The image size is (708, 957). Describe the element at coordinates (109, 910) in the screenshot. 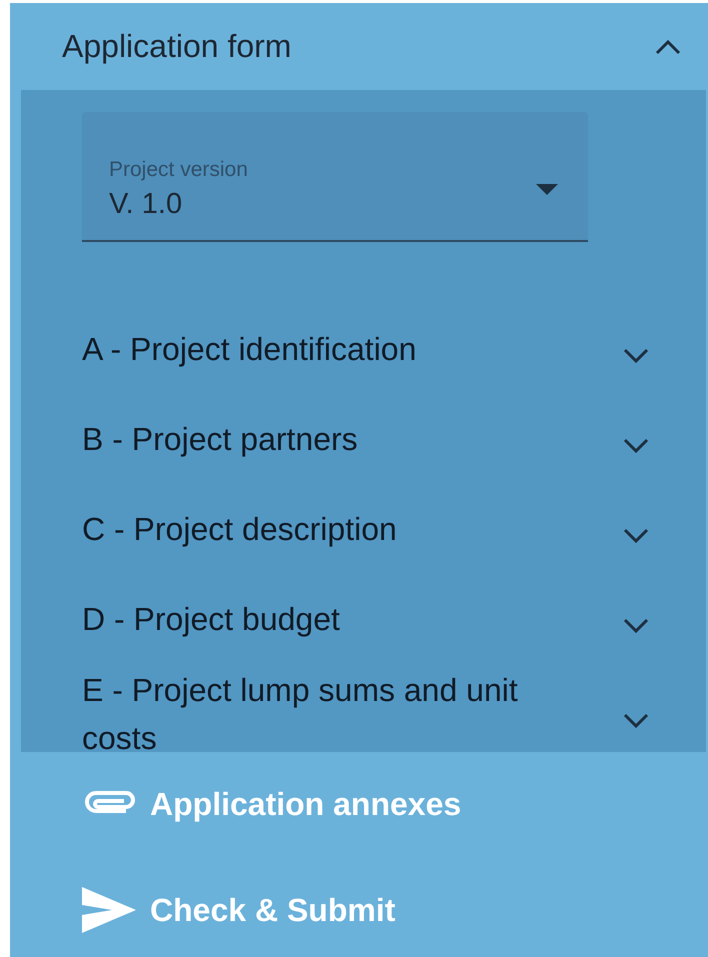

I see `send-icon` at that location.